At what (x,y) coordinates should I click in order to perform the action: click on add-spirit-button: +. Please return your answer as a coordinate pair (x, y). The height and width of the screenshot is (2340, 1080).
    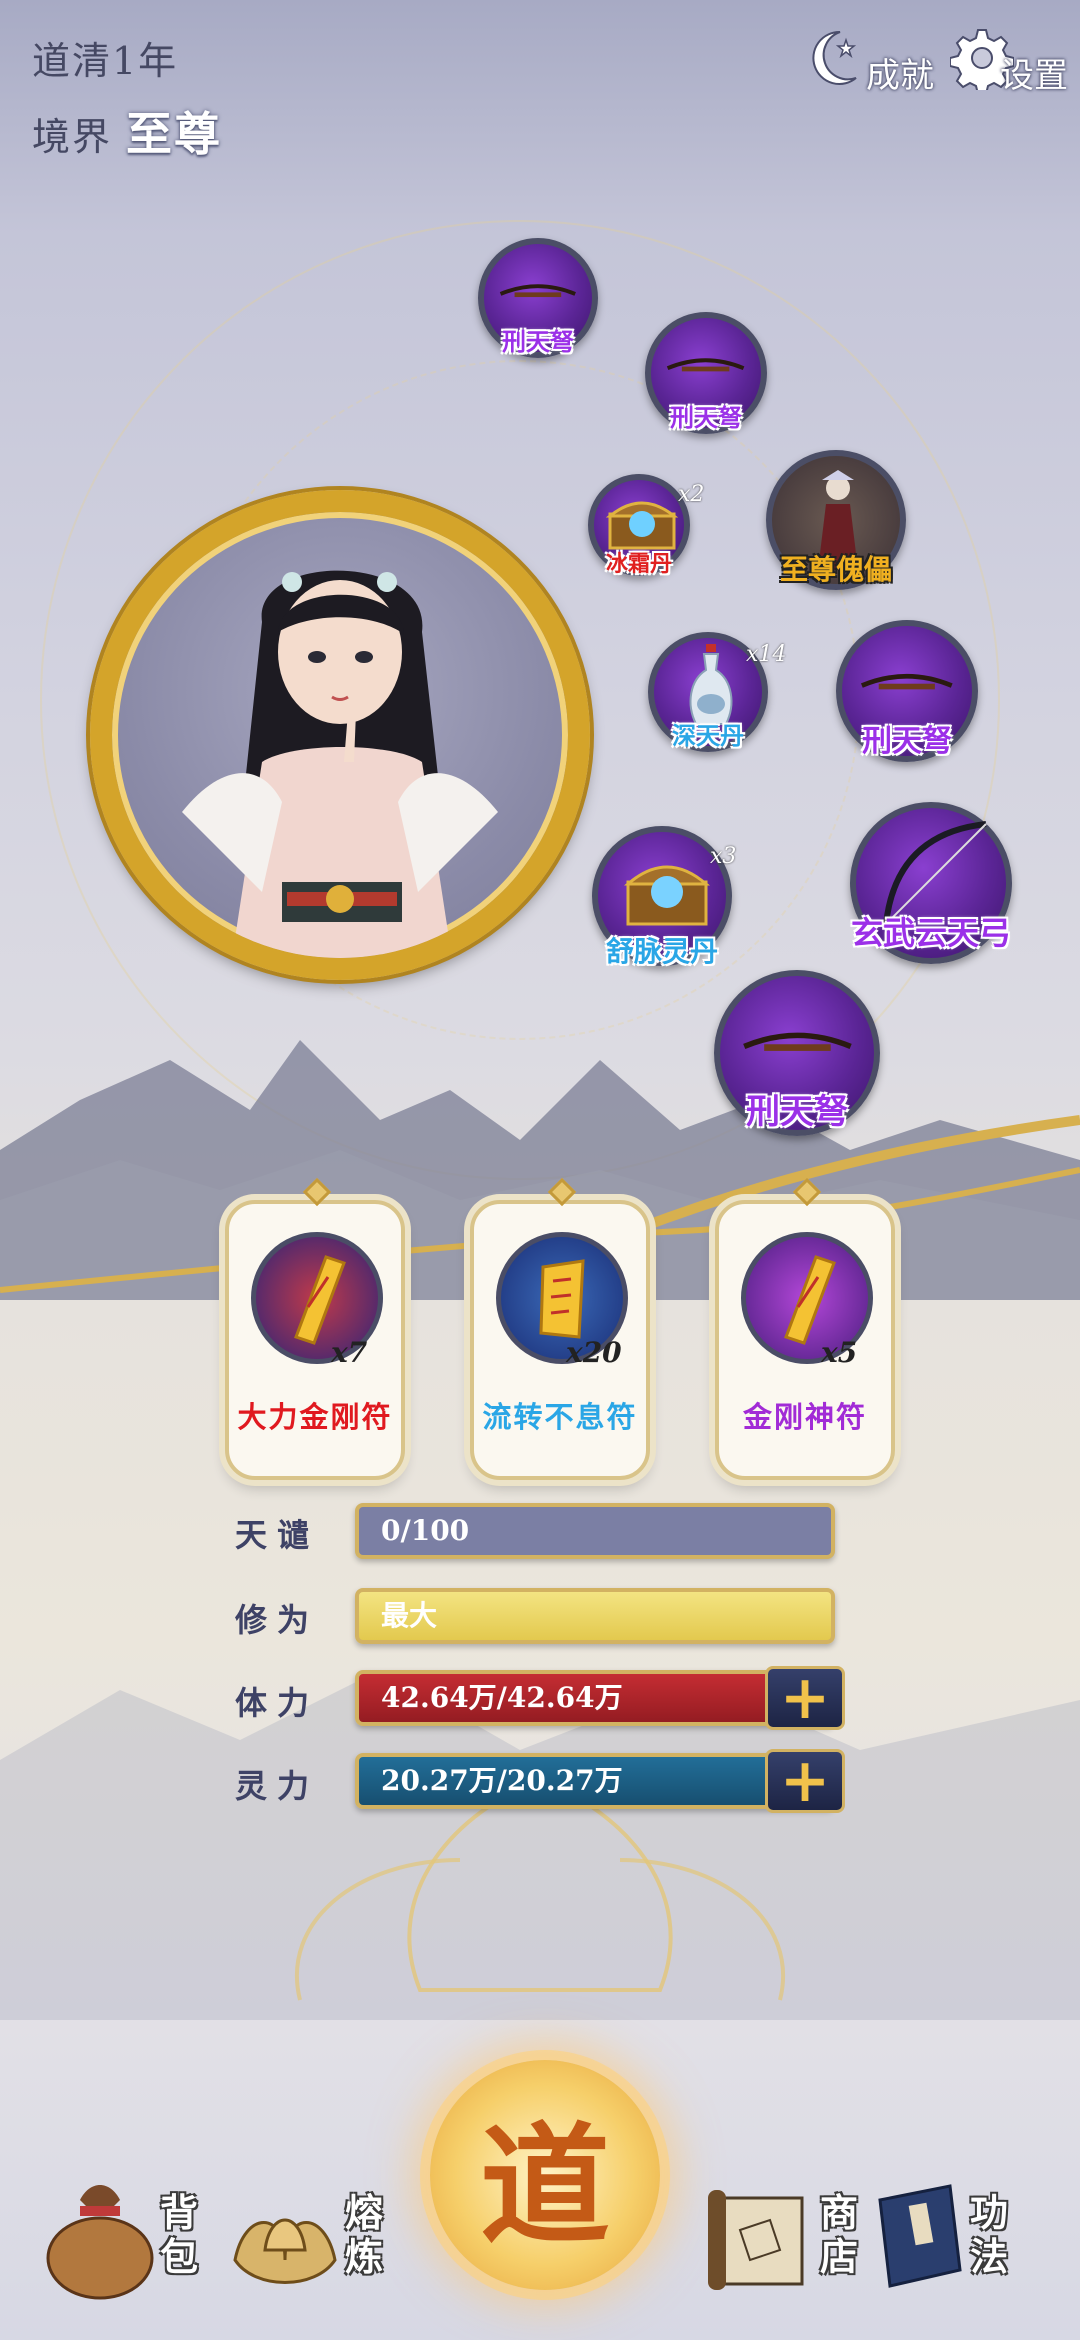
    Looking at the image, I should click on (805, 1781).